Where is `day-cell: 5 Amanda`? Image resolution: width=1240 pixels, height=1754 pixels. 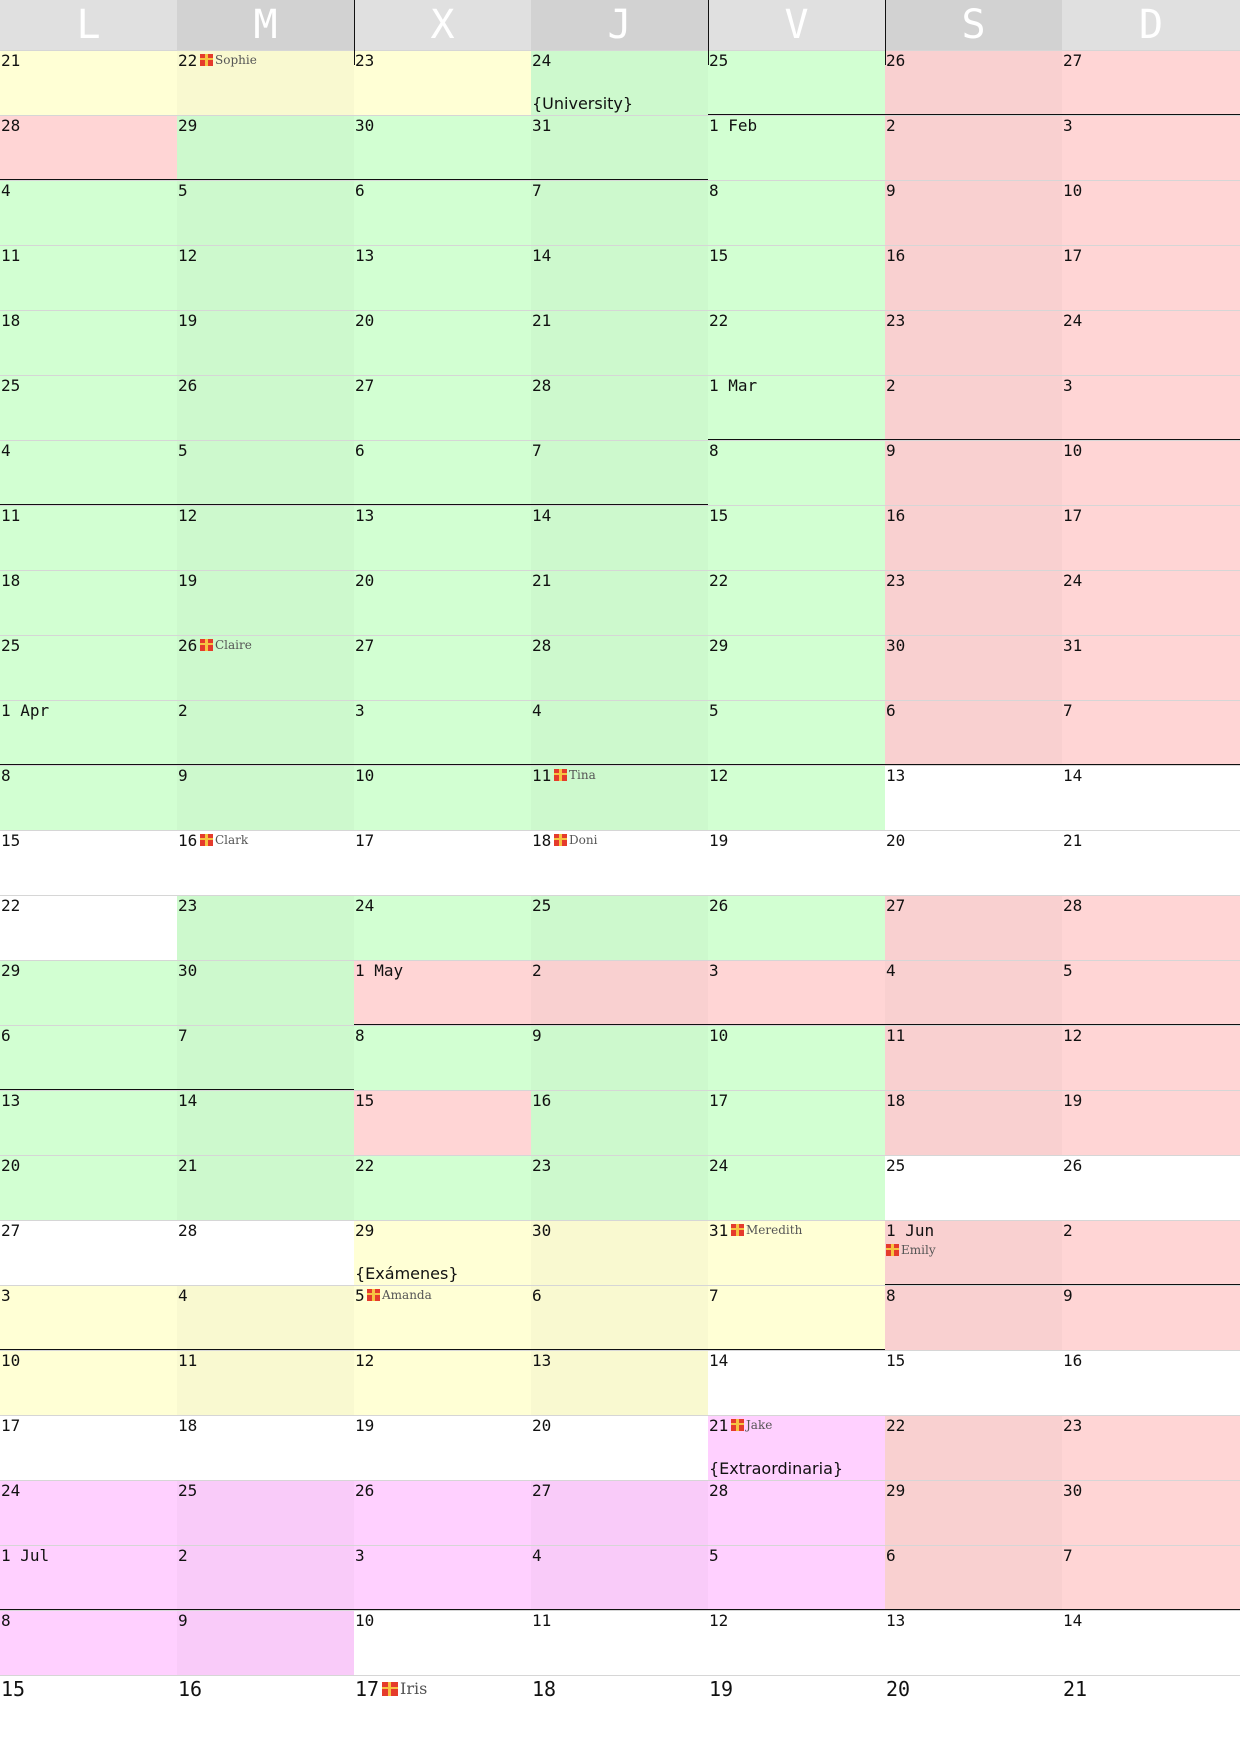 day-cell: 5 Amanda is located at coordinates (442, 1317).